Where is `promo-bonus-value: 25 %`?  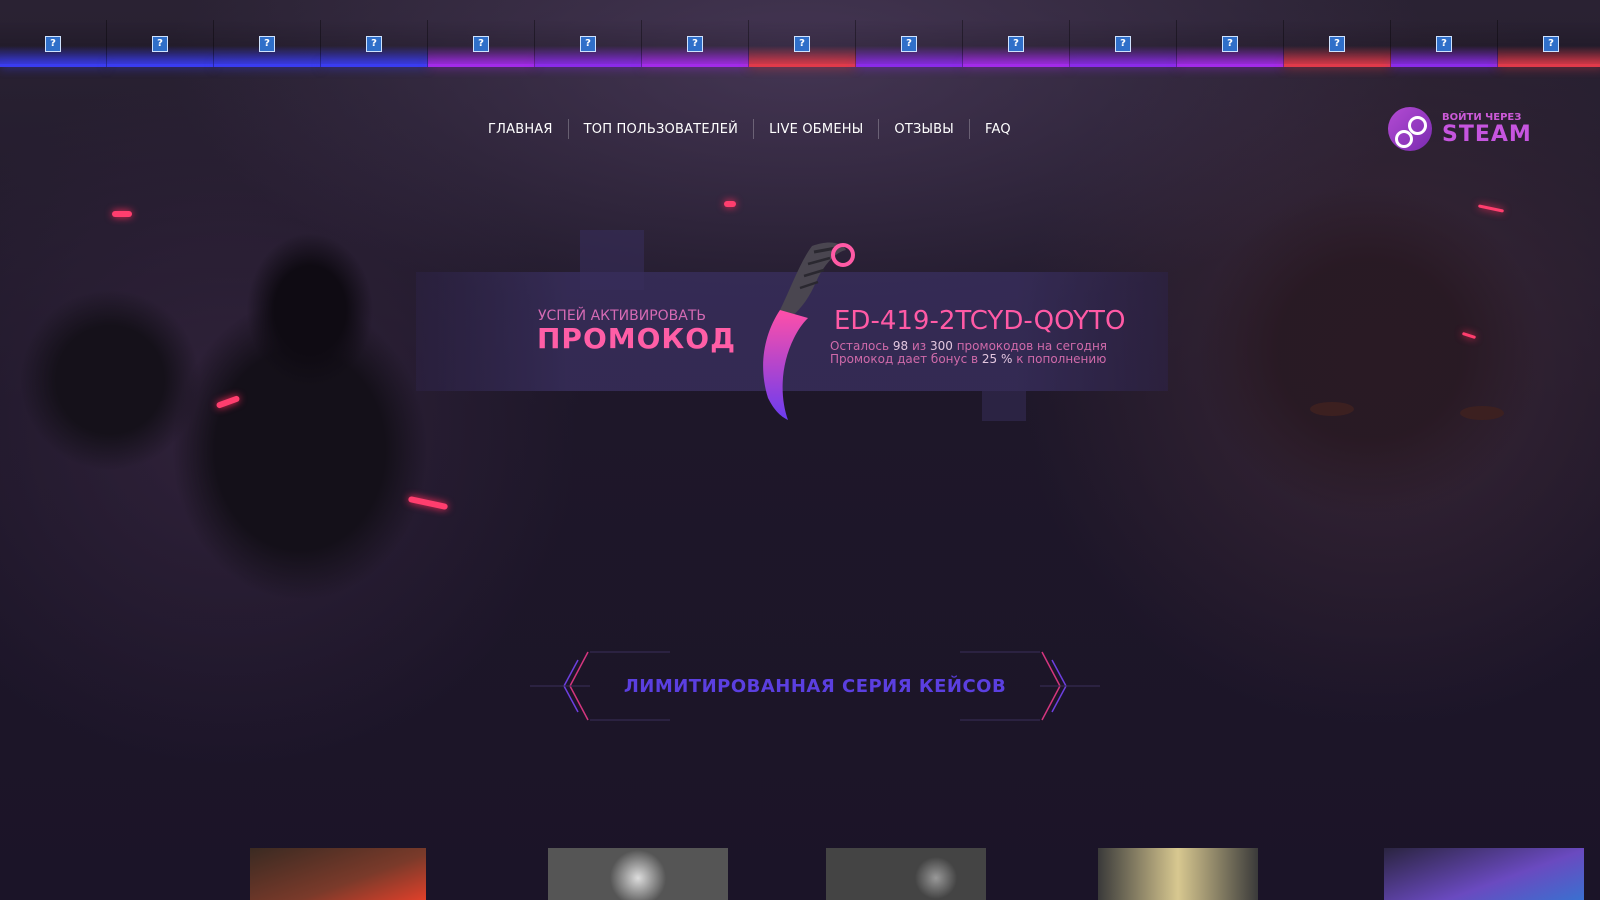 promo-bonus-value: 25 % is located at coordinates (997, 359).